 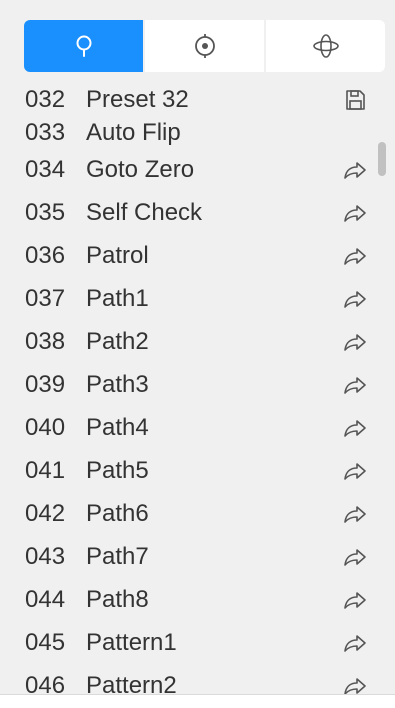 I want to click on map-pin-icon, so click(x=83, y=46).